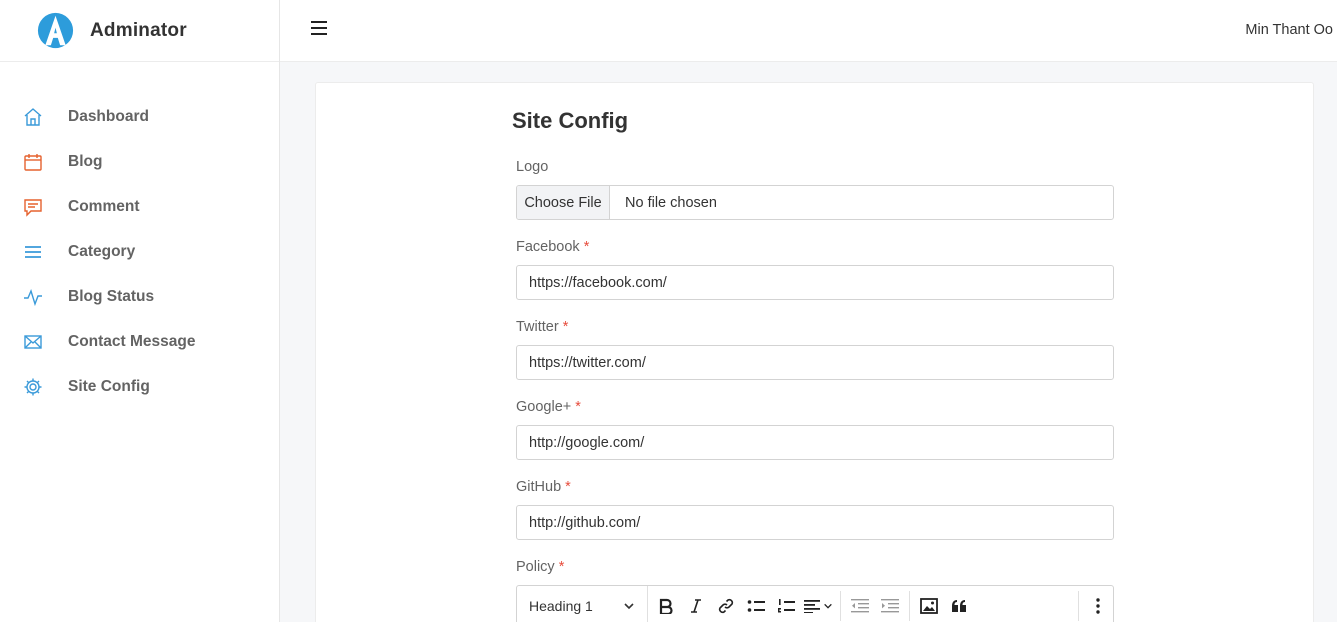 This screenshot has height=622, width=1337. I want to click on sidebar-item-site-config: Site Config, so click(139, 386).